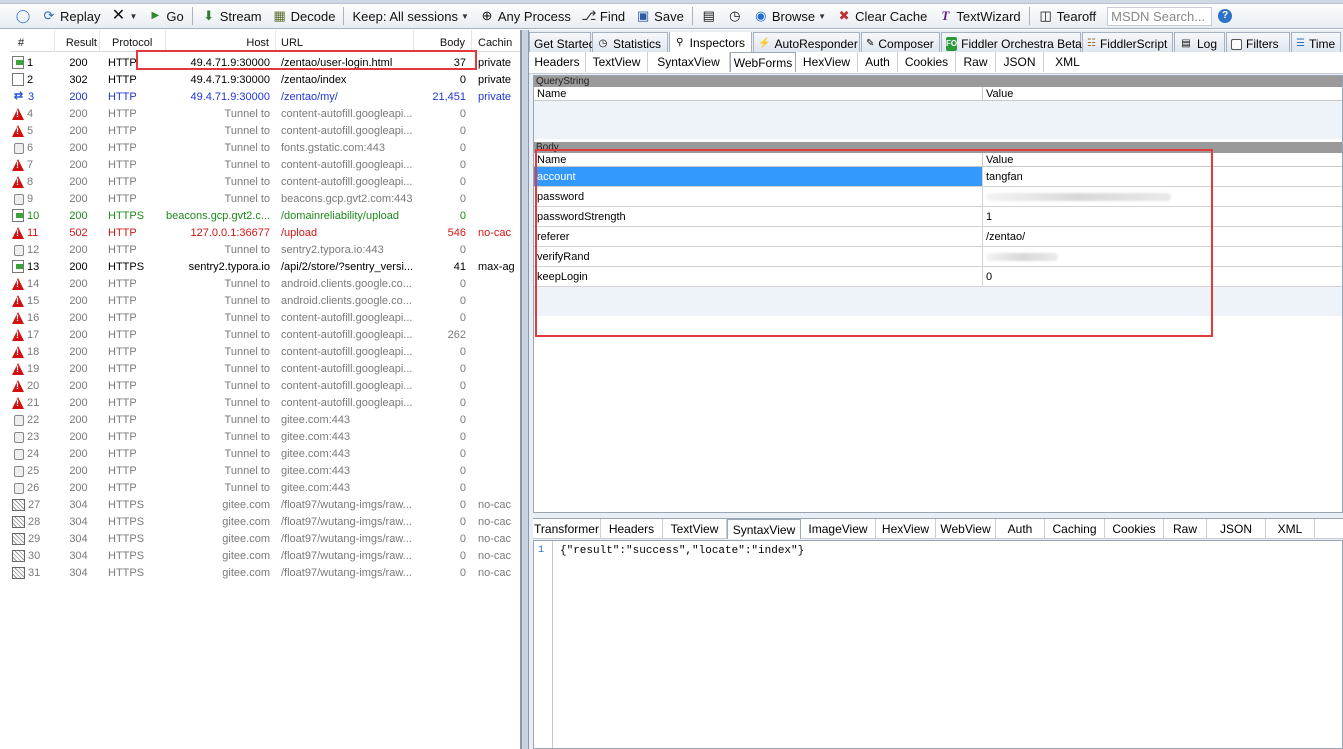 This screenshot has width=1343, height=749. What do you see at coordinates (881, 16) in the screenshot?
I see `clear-cache-button: ✖ Clear Cache` at bounding box center [881, 16].